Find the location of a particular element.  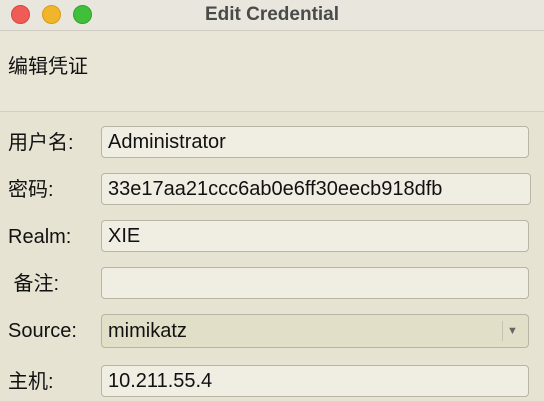

source-selected-value: mimikatz is located at coordinates (147, 331).